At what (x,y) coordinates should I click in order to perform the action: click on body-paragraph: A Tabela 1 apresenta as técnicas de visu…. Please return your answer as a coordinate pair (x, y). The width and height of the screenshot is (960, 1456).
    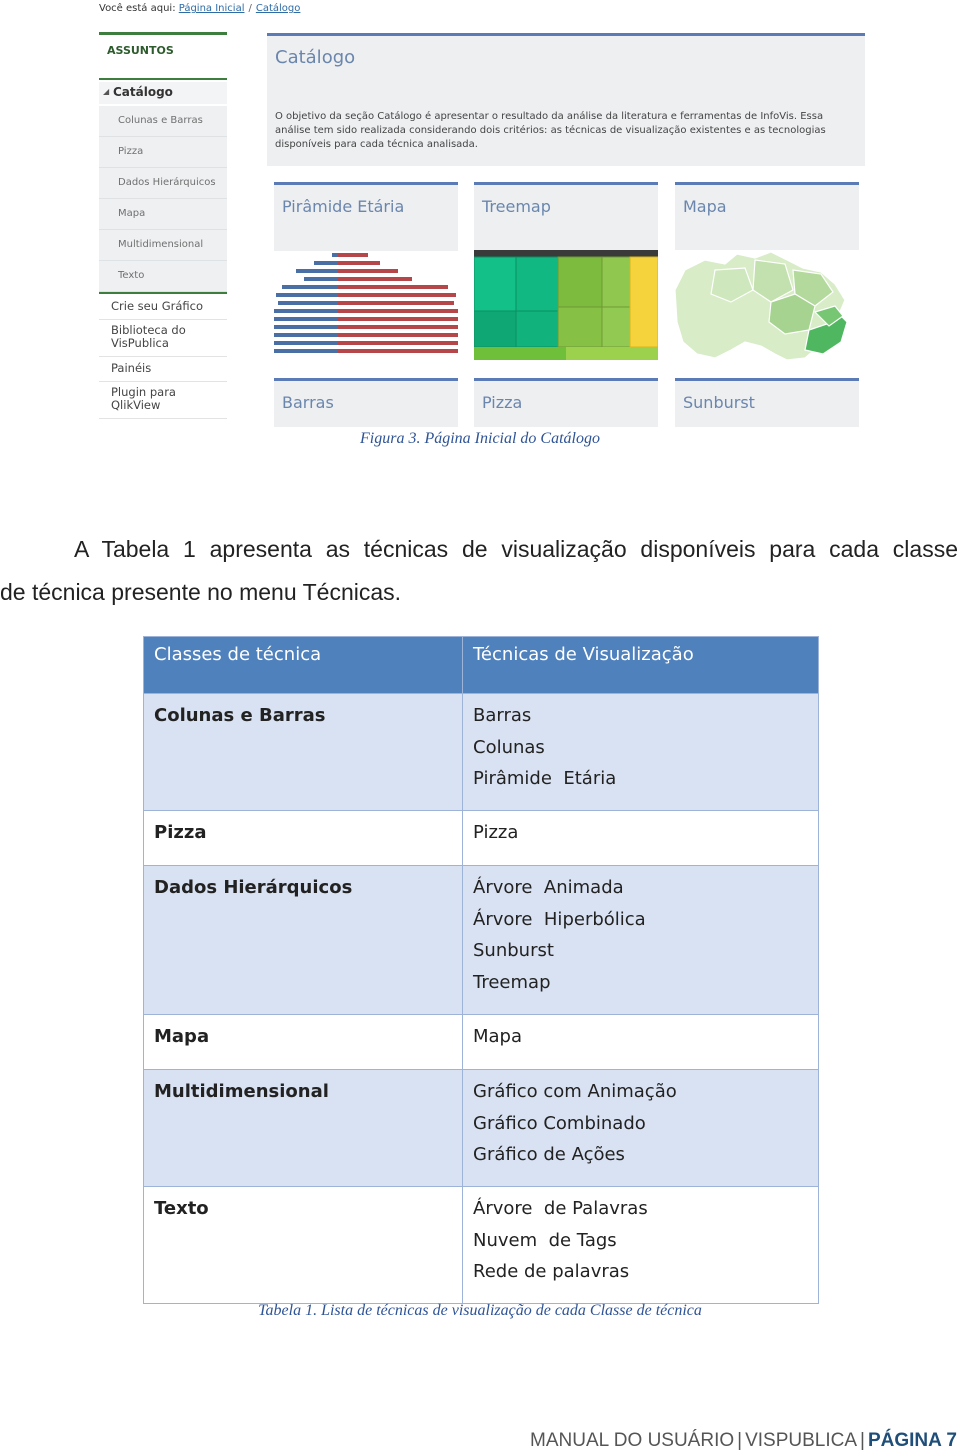
    Looking at the image, I should click on (480, 571).